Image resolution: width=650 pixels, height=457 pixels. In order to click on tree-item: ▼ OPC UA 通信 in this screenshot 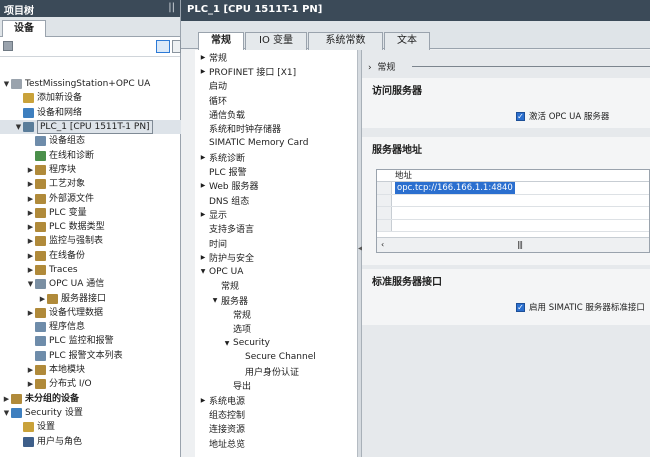, I will do `click(90, 284)`.